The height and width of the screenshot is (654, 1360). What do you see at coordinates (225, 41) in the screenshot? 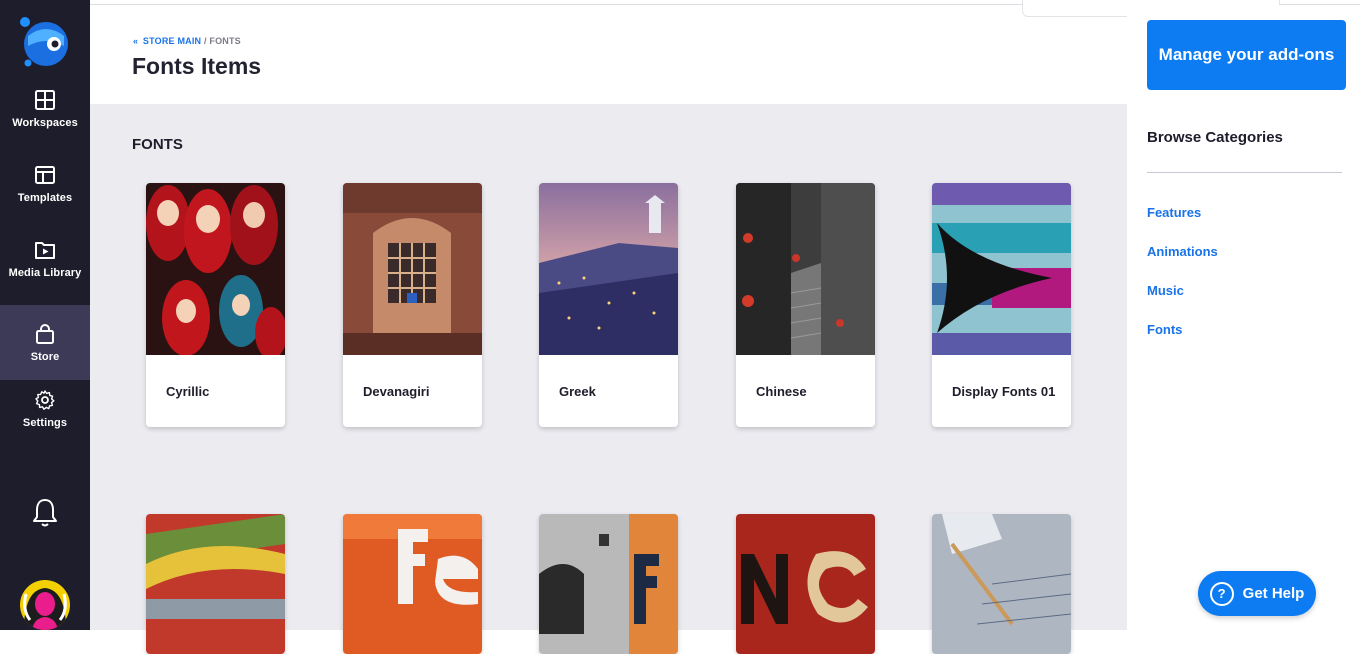
I see `breadcrumb-current: FONTS` at bounding box center [225, 41].